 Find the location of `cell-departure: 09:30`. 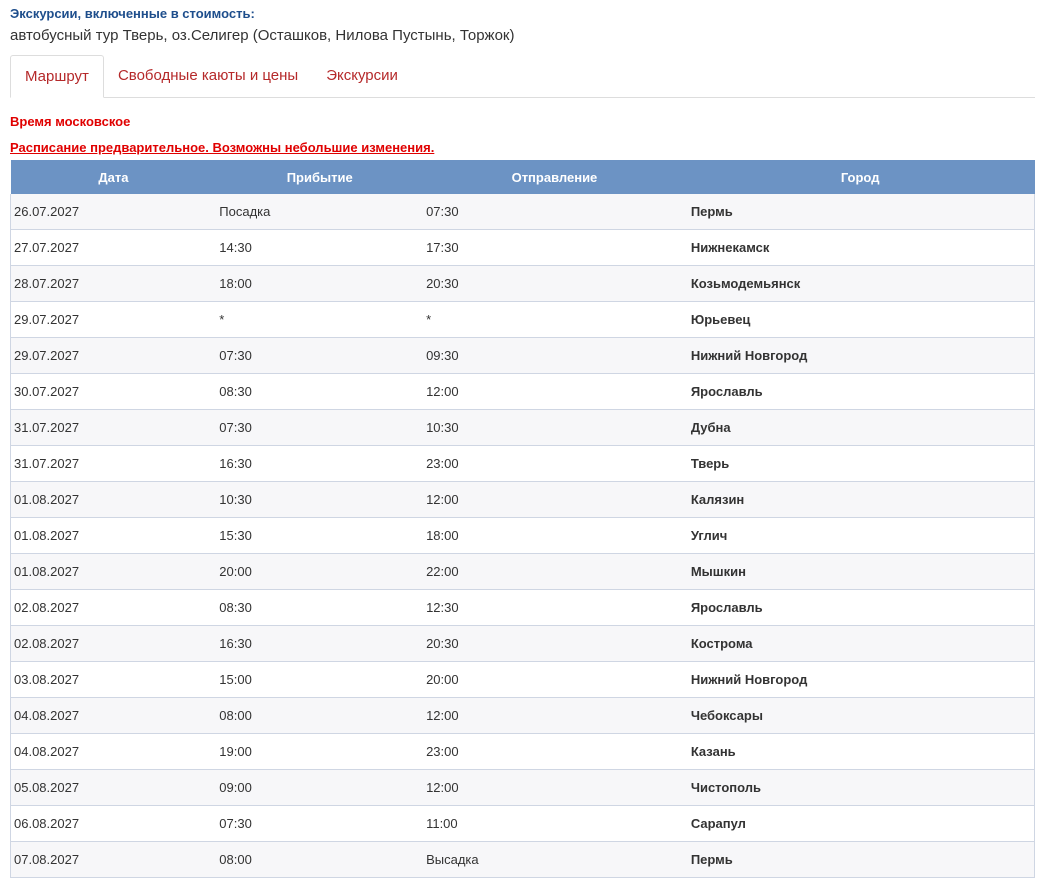

cell-departure: 09:30 is located at coordinates (554, 355).